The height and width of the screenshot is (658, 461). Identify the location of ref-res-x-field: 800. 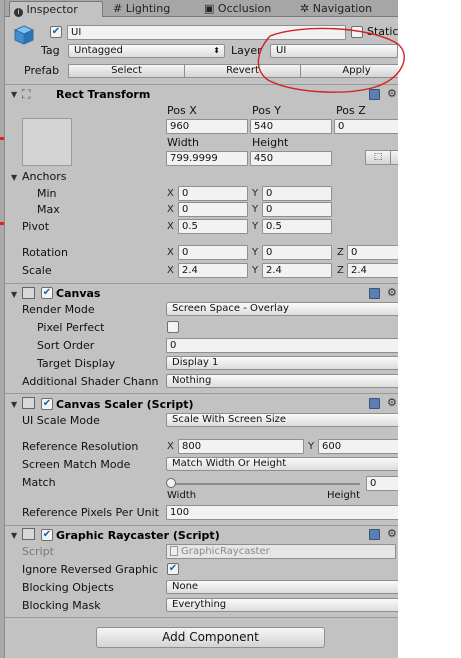
(241, 446).